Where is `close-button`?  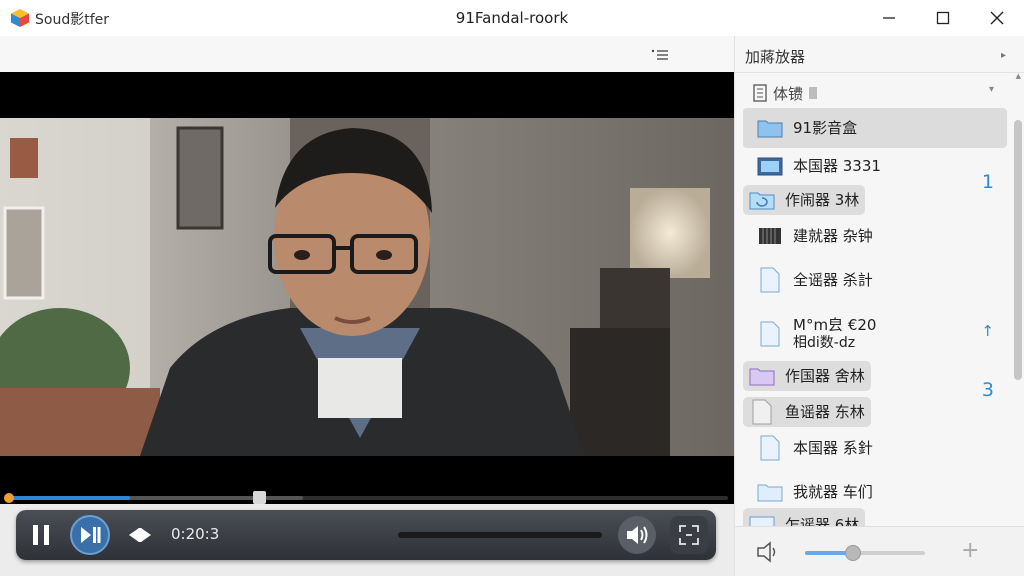 close-button is located at coordinates (997, 18).